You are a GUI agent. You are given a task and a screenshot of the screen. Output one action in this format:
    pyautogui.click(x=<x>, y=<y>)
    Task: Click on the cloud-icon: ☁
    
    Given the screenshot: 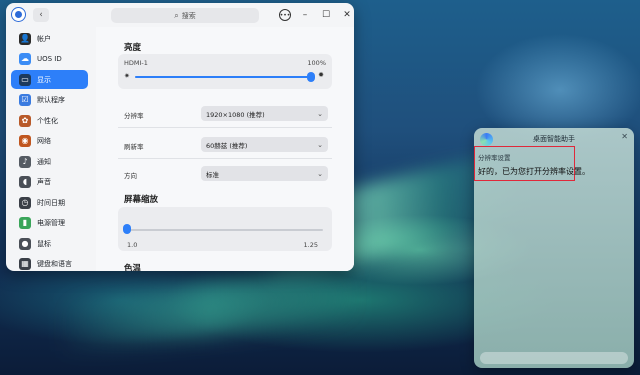 What is the action you would take?
    pyautogui.click(x=25, y=59)
    